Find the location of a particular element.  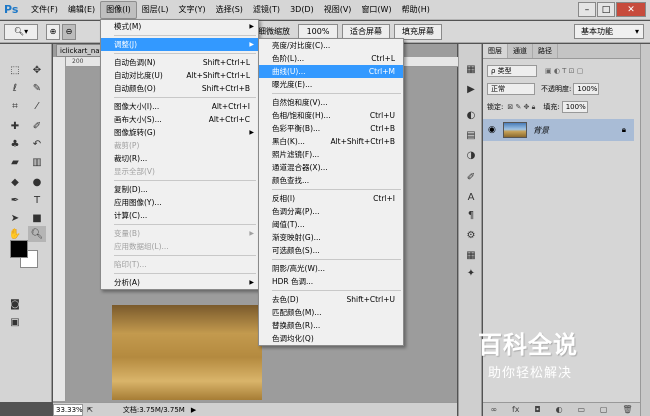

zoom-out-button: ⊖ is located at coordinates (69, 31).